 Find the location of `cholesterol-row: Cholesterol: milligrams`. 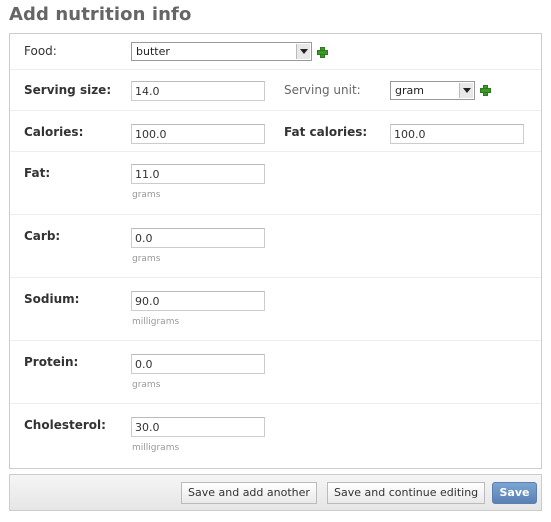

cholesterol-row: Cholesterol: milligrams is located at coordinates (275, 436).